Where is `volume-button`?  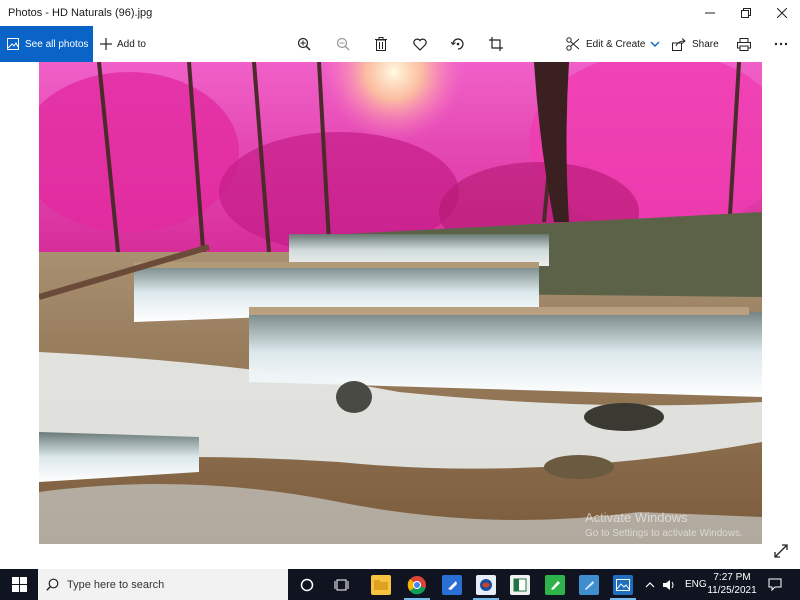 volume-button is located at coordinates (669, 584).